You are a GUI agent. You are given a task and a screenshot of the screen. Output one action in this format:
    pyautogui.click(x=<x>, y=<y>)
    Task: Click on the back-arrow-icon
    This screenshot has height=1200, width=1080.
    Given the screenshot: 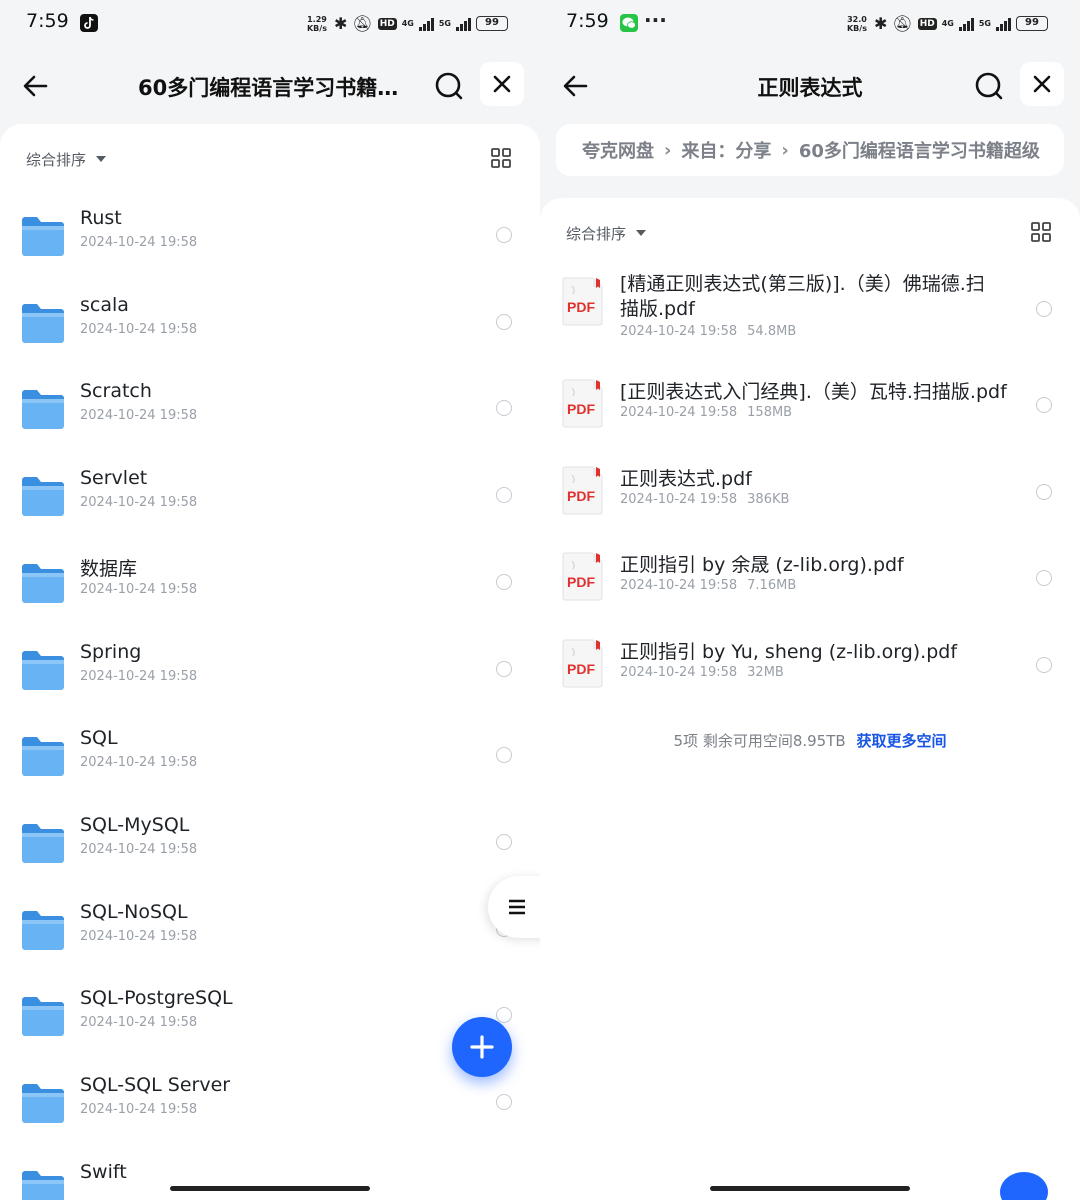 What is the action you would take?
    pyautogui.click(x=36, y=86)
    